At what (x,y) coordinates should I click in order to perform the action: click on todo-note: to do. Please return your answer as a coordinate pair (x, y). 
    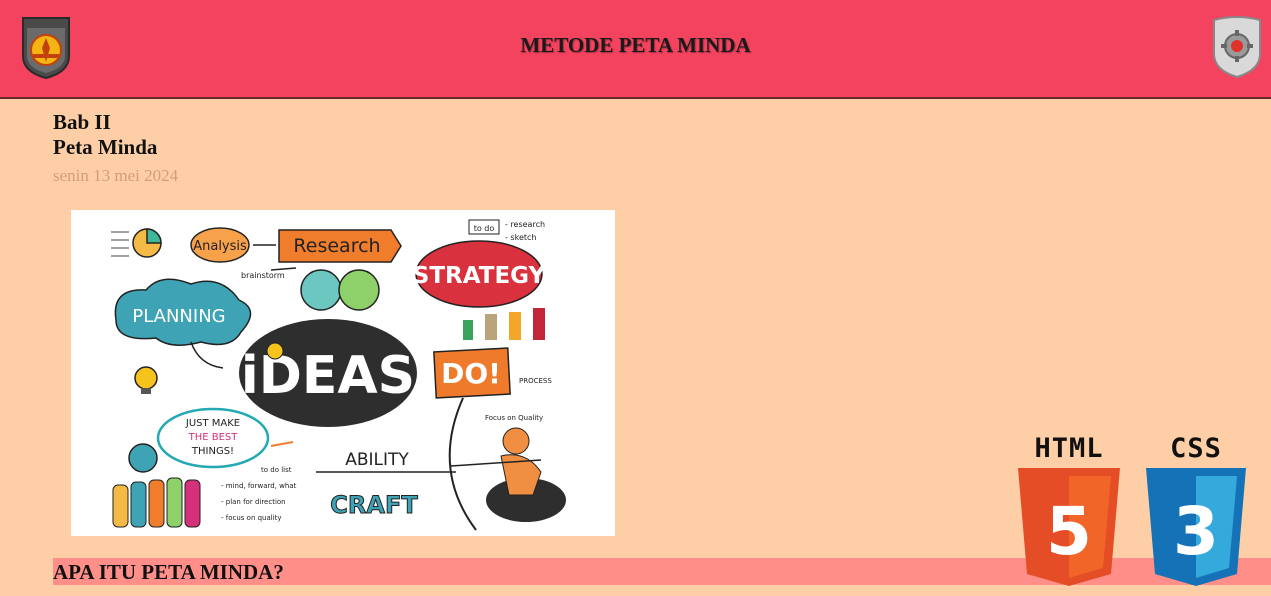
    Looking at the image, I should click on (484, 228).